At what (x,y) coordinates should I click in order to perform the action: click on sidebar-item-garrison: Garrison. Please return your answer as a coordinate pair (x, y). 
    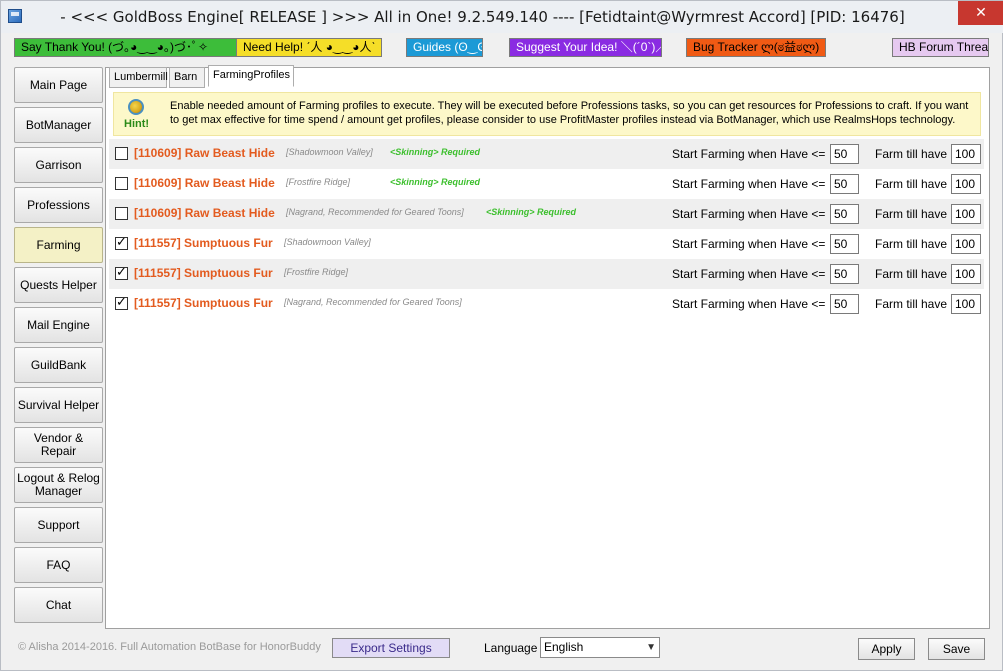
    Looking at the image, I should click on (58, 165).